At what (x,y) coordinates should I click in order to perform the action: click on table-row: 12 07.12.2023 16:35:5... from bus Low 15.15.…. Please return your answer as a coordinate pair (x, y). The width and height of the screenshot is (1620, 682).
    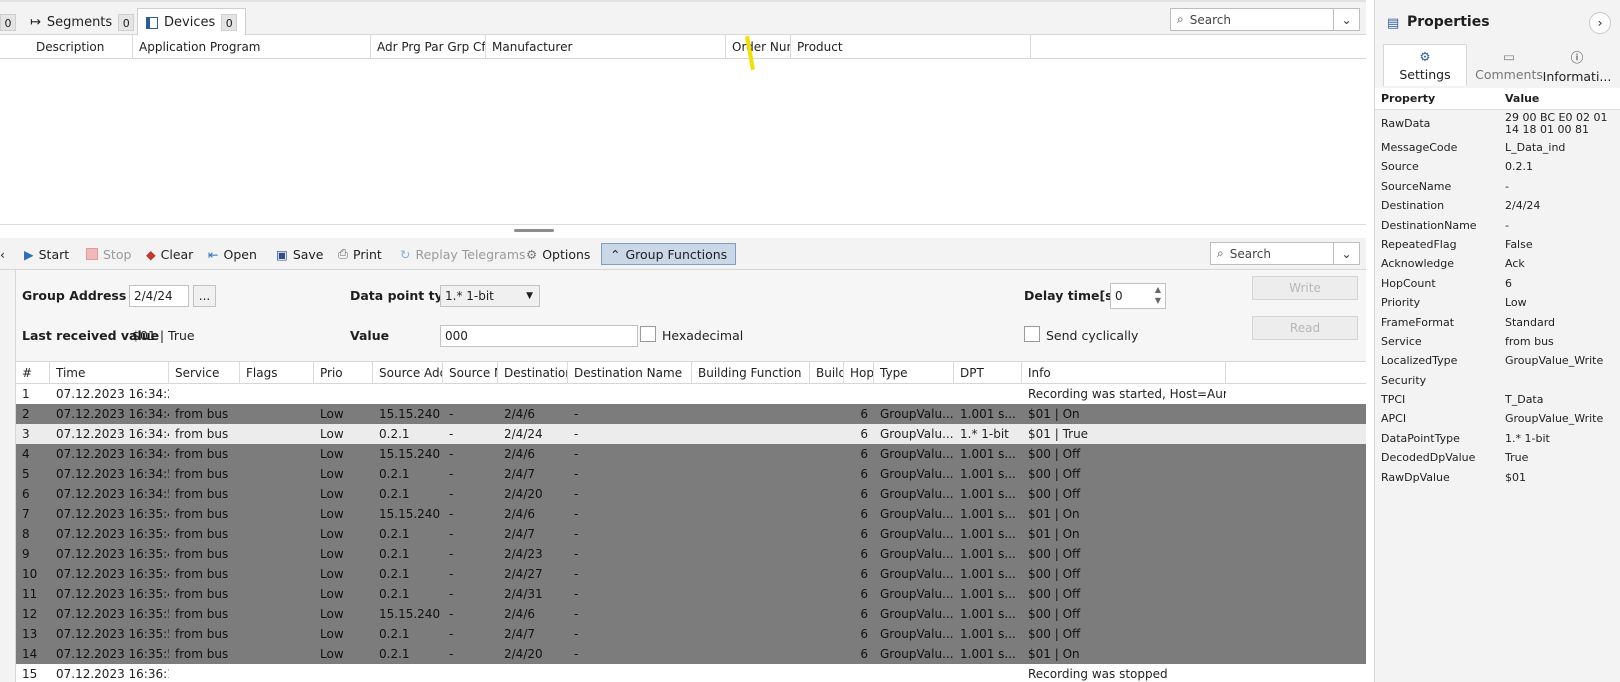
    Looking at the image, I should click on (691, 614).